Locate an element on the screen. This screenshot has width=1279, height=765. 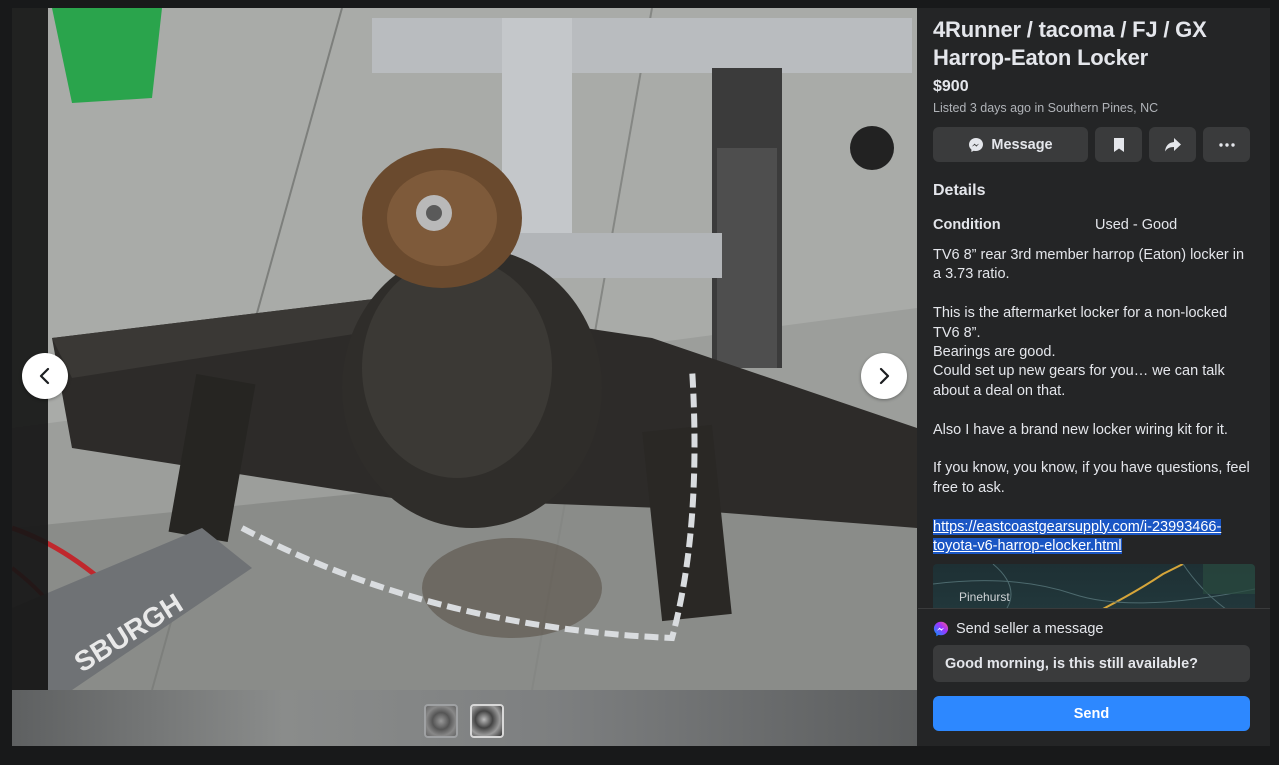
location-map: Pinehurst is located at coordinates (1094, 586).